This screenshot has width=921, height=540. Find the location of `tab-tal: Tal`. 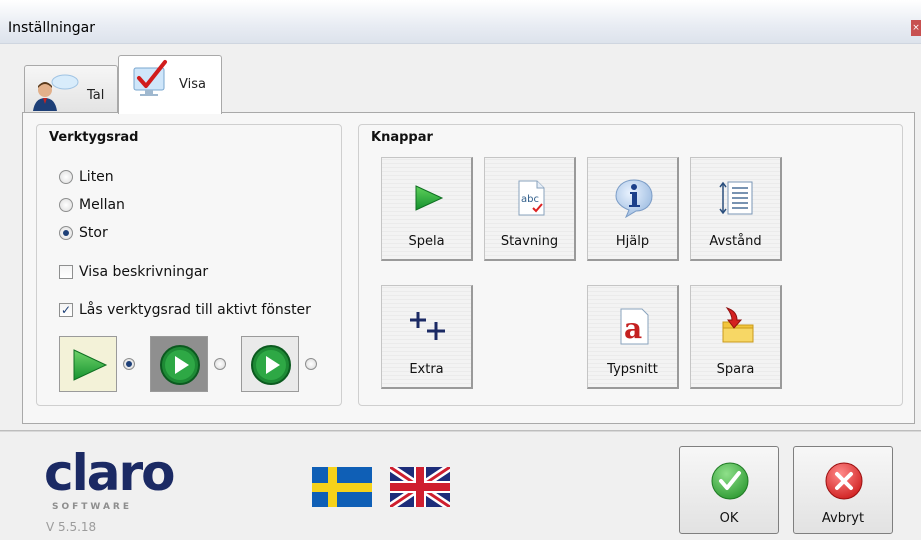

tab-tal: Tal is located at coordinates (71, 89).